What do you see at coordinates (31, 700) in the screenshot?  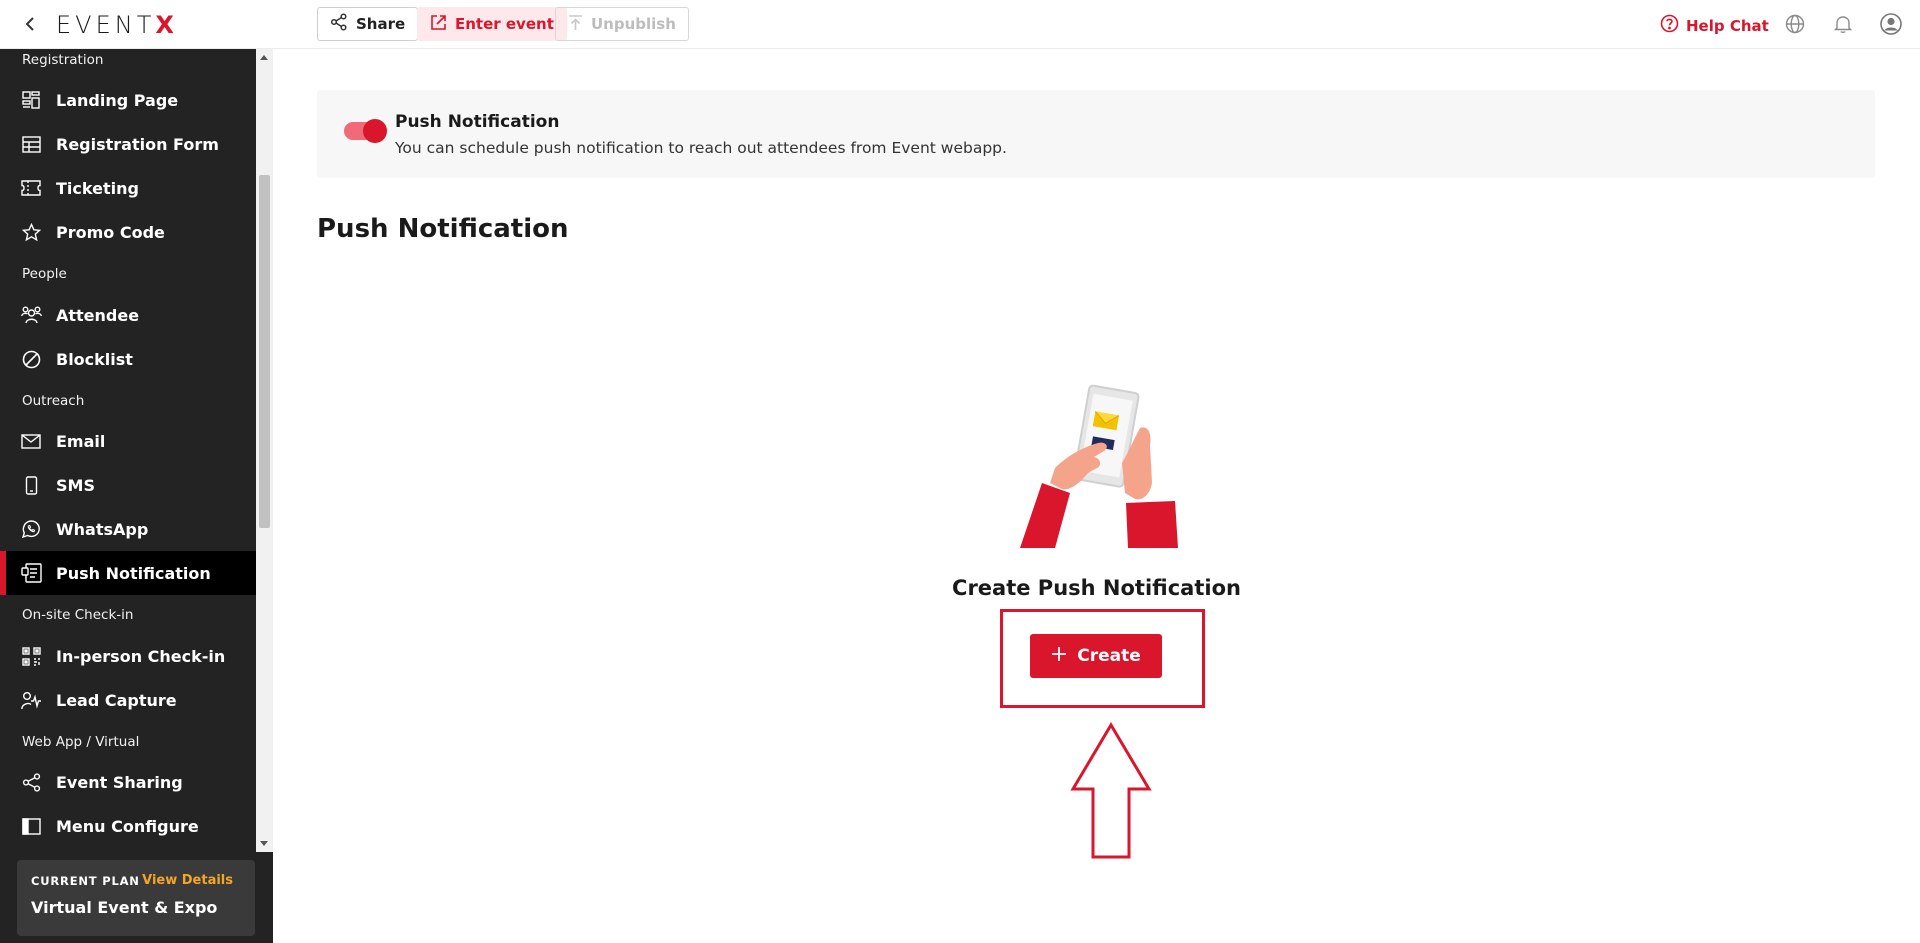 I see `lead-icon` at bounding box center [31, 700].